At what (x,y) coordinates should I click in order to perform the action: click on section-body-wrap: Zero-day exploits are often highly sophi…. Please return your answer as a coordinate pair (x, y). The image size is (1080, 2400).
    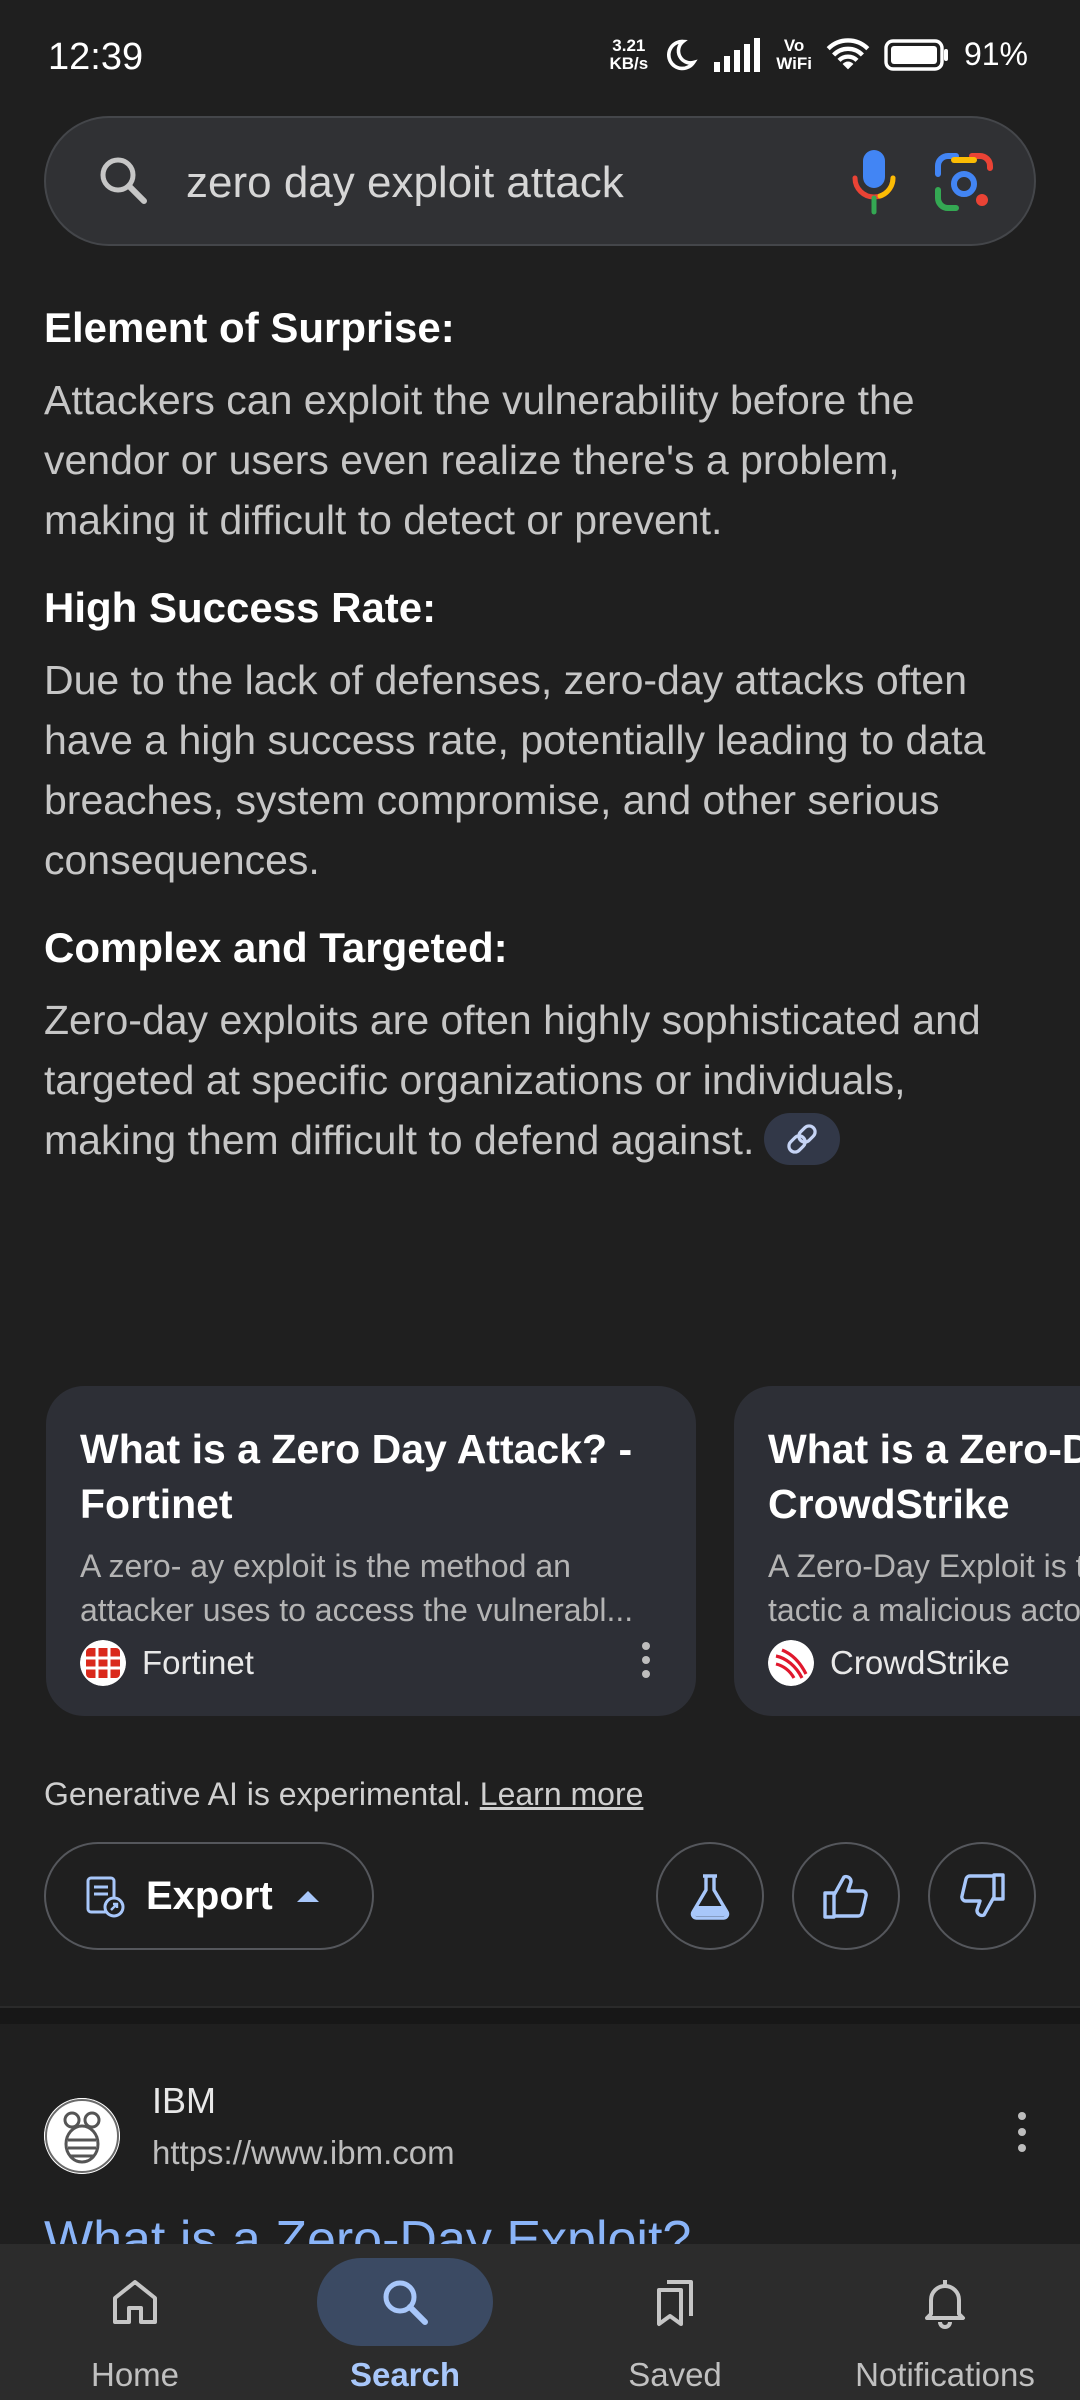
    Looking at the image, I should click on (539, 1080).